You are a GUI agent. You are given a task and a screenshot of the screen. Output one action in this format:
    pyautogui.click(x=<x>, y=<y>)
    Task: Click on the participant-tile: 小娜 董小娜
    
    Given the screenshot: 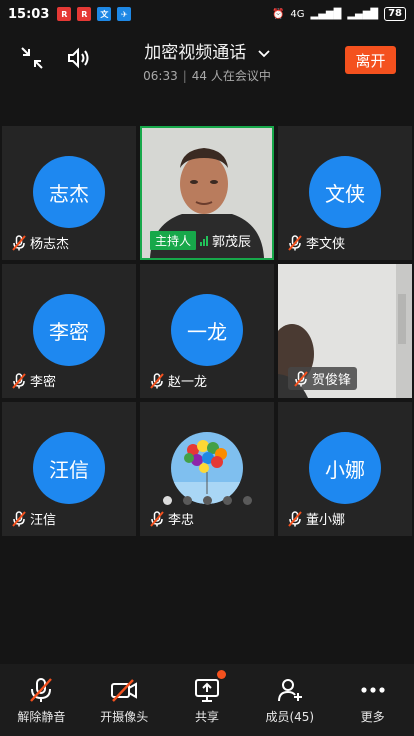 What is the action you would take?
    pyautogui.click(x=345, y=469)
    